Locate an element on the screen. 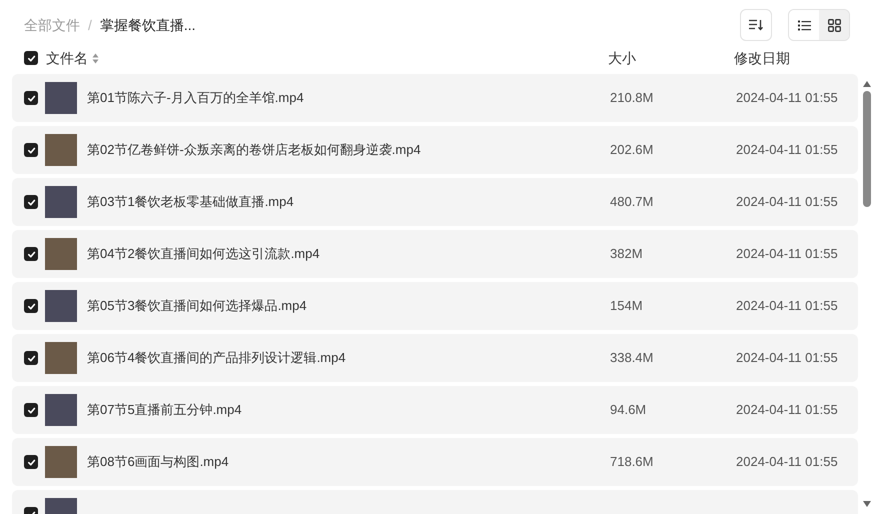  file-row: 第08节6画面与构图.mp4 718.6M 2024-04-11 01:55 is located at coordinates (435, 462).